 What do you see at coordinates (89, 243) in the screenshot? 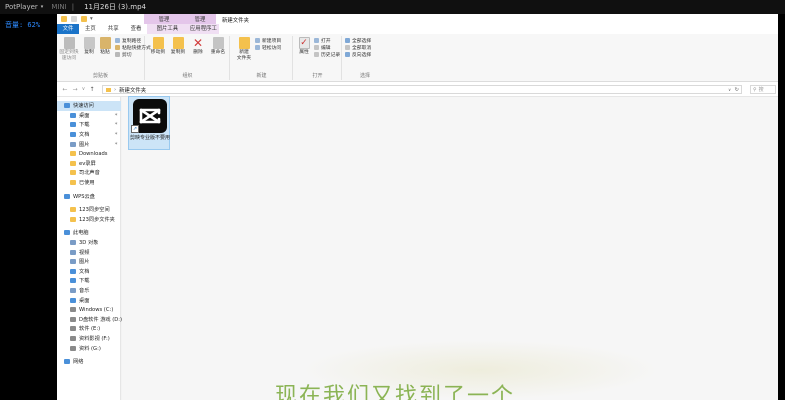
I see `sidebar-item: 3D 对象` at bounding box center [89, 243].